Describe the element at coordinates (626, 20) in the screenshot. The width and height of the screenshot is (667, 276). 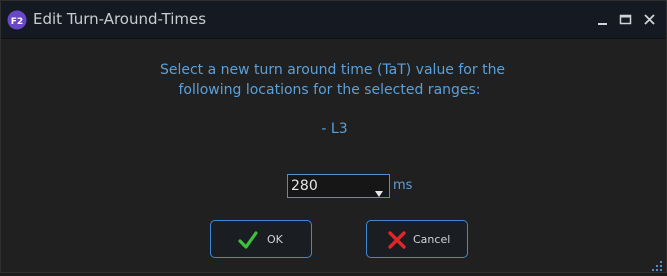
I see `maximize-icon` at that location.